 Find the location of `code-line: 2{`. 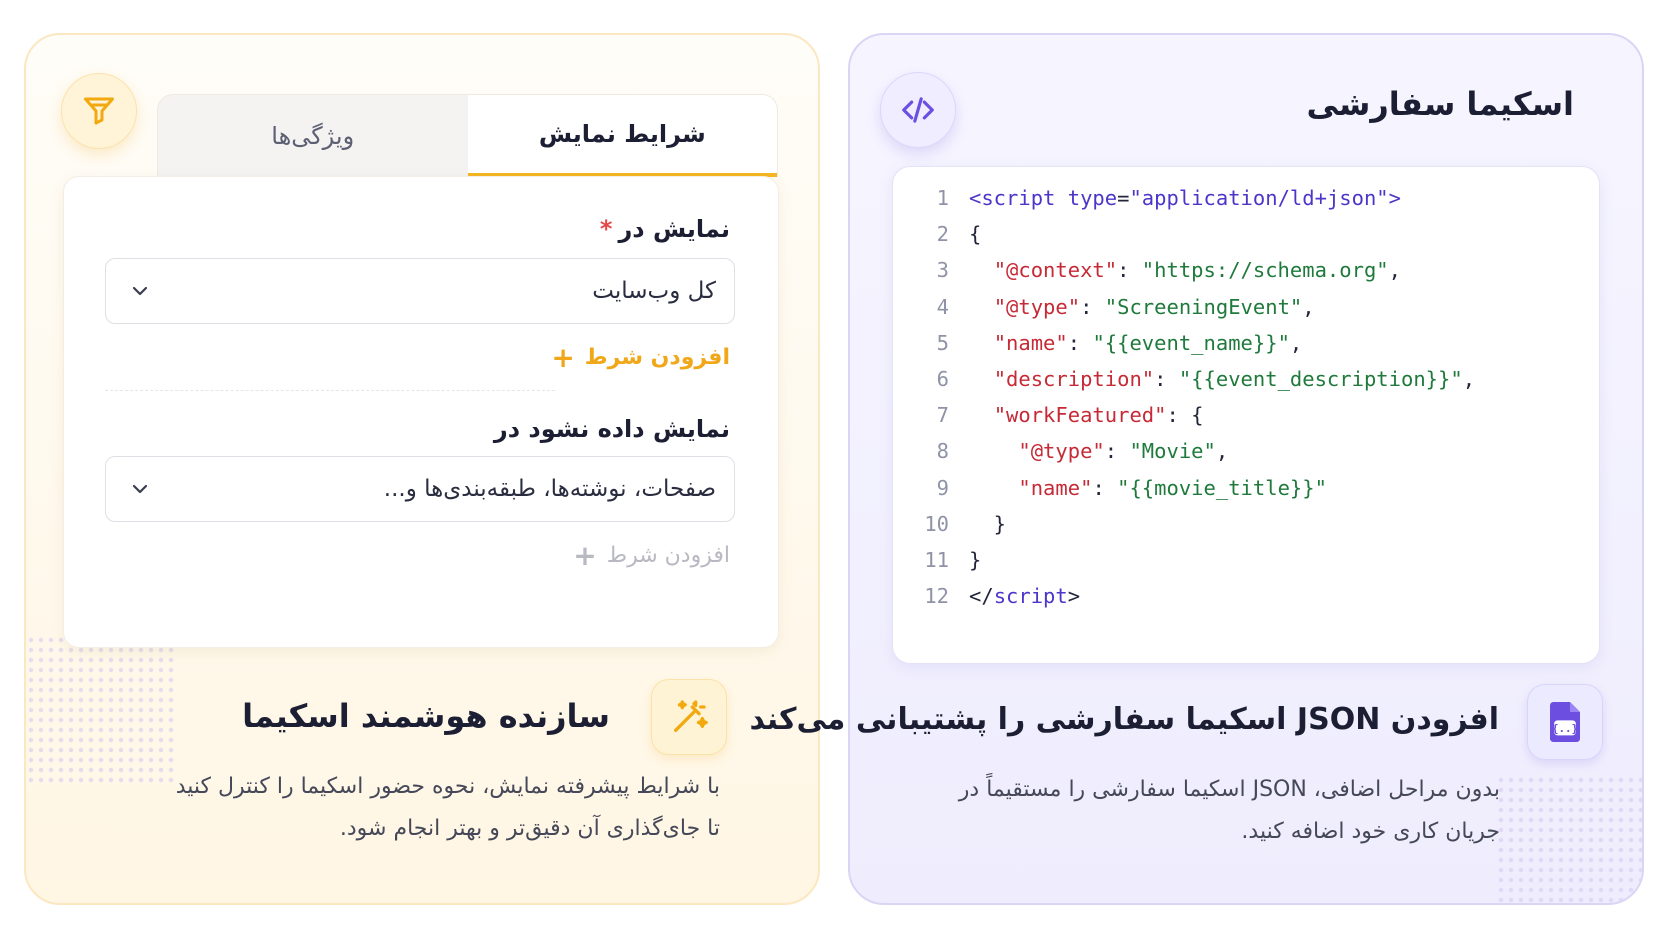

code-line: 2{ is located at coordinates (937, 234).